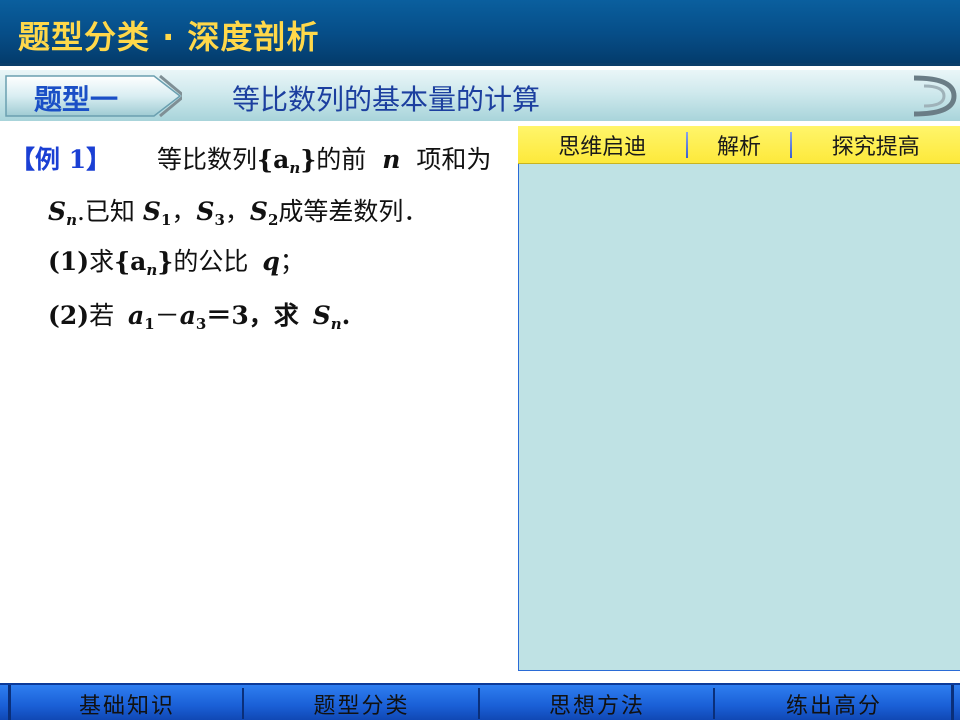  Describe the element at coordinates (361, 702) in the screenshot. I see `nav-problem-types: 题型分类` at that location.